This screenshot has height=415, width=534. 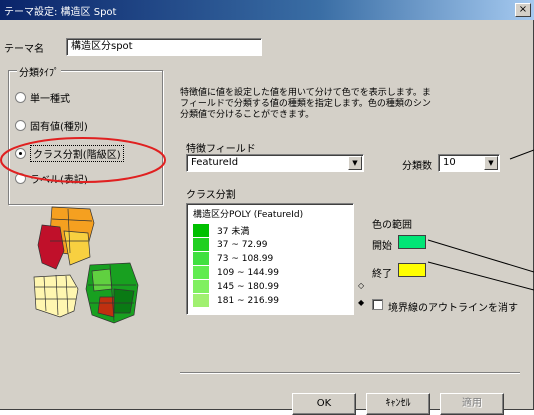 What do you see at coordinates (20, 153) in the screenshot?
I see `radio-button-checked-icon` at bounding box center [20, 153].